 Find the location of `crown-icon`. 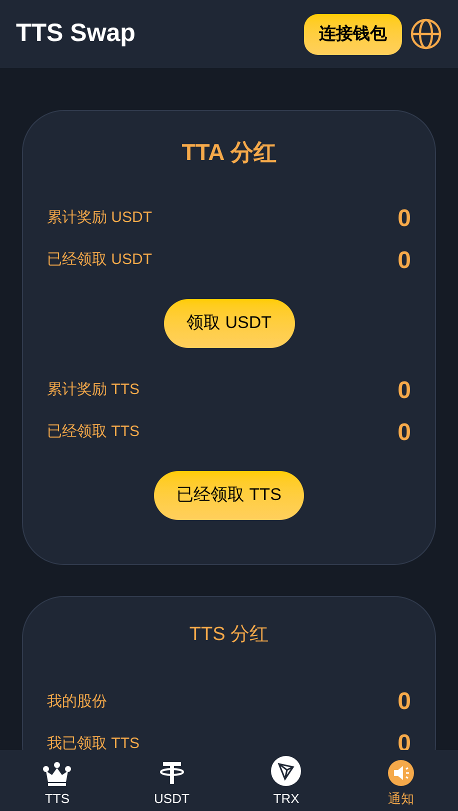

crown-icon is located at coordinates (57, 774).